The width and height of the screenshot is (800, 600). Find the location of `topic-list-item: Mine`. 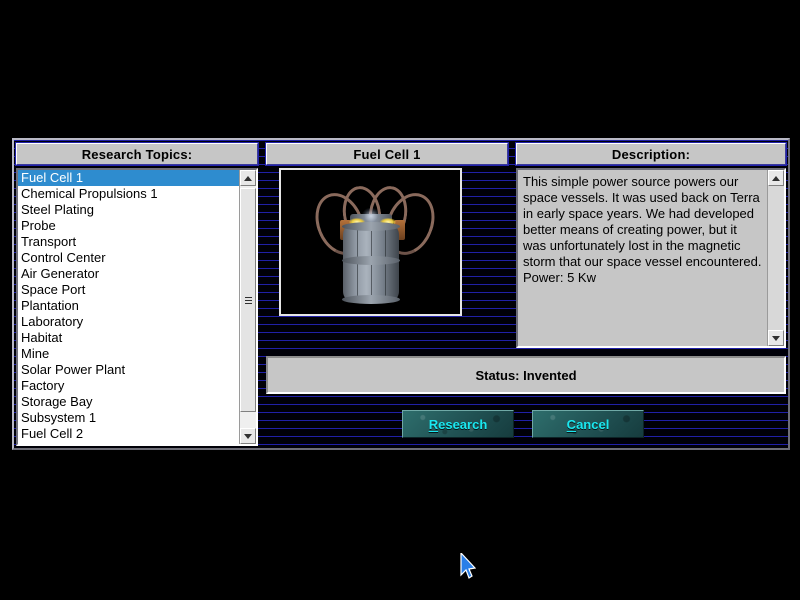

topic-list-item: Mine is located at coordinates (128, 354).